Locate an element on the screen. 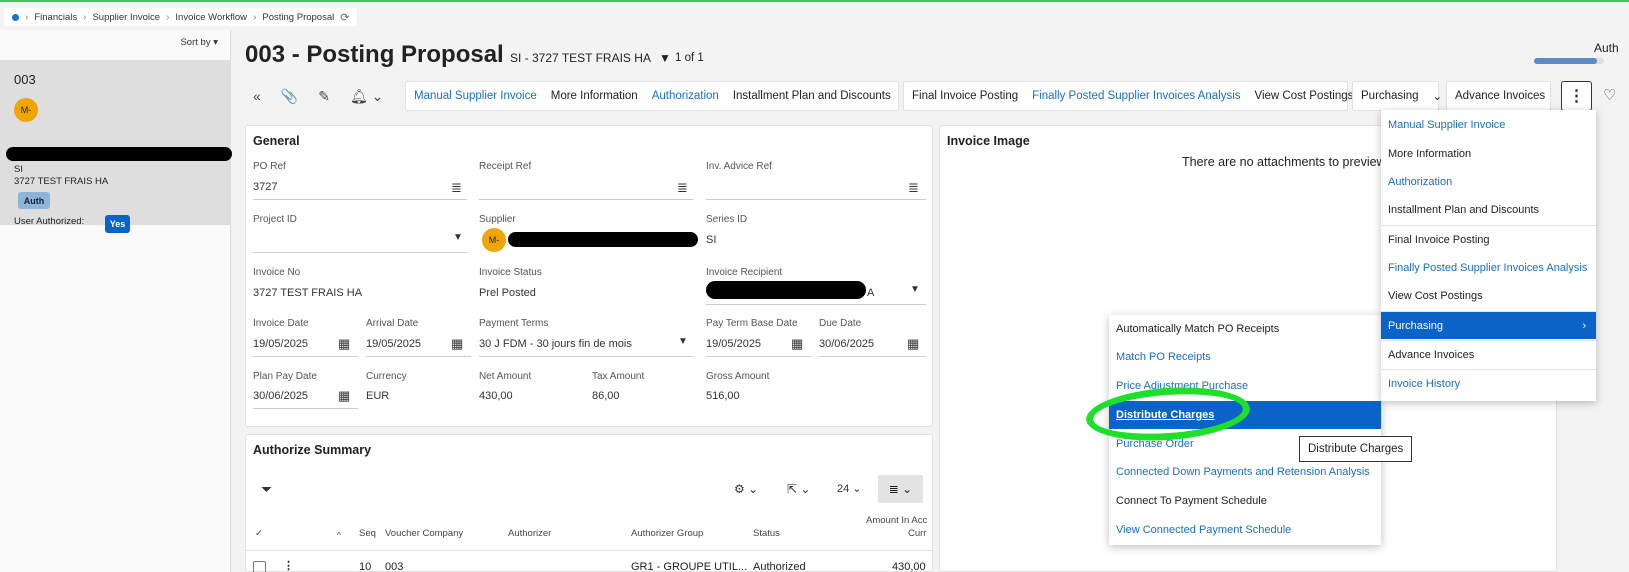  due-date-label: Due Date is located at coordinates (840, 323).